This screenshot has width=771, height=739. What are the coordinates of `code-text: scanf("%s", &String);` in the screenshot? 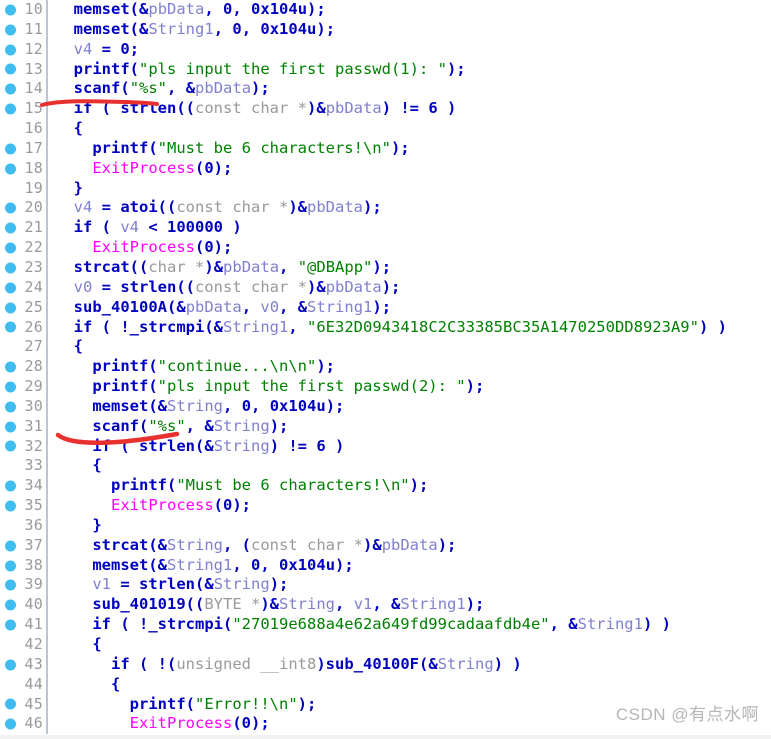 It's located at (171, 427).